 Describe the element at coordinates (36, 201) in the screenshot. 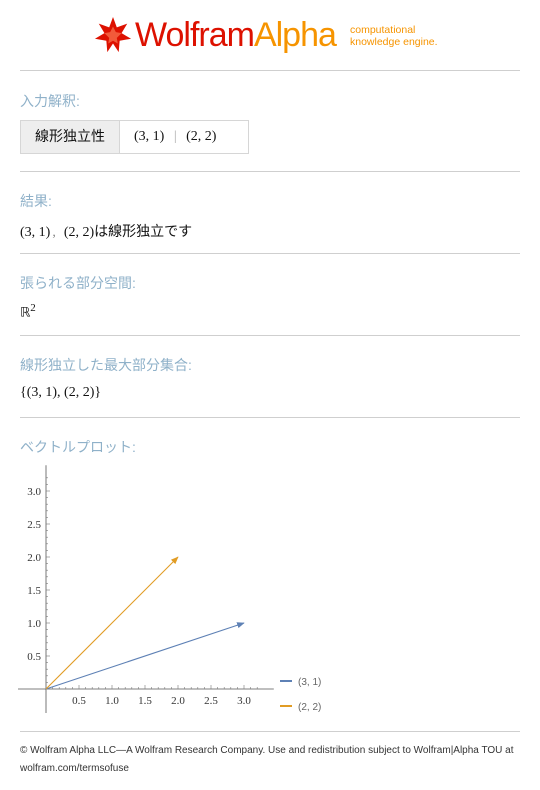

I see `result-title: 結果:` at that location.